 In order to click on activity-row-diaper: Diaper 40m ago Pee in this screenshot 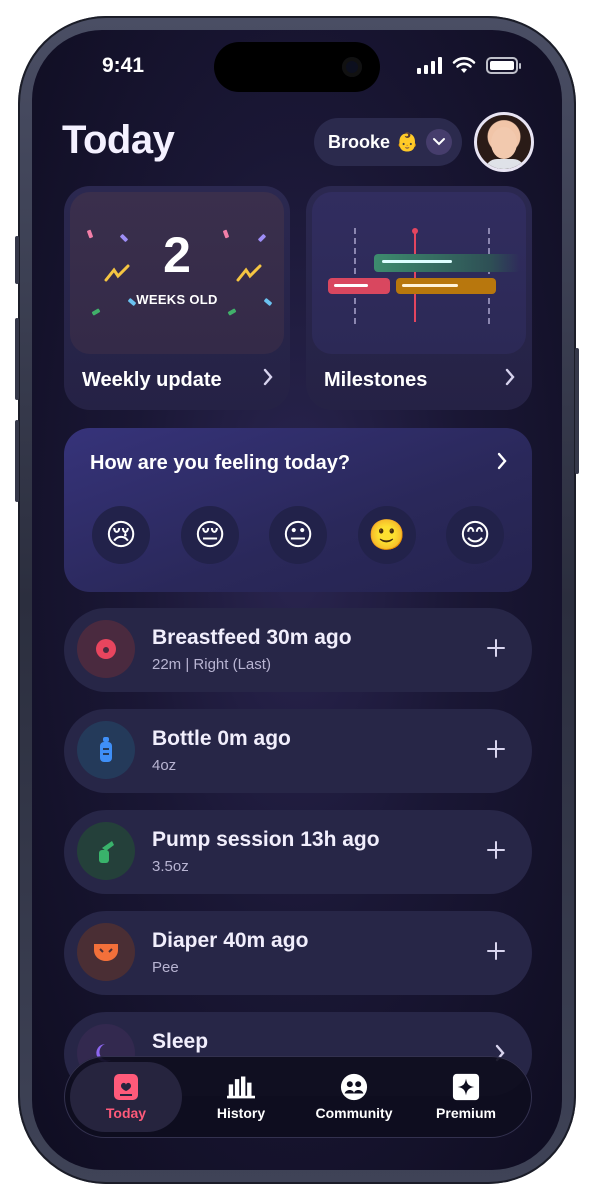, I will do `click(298, 953)`.